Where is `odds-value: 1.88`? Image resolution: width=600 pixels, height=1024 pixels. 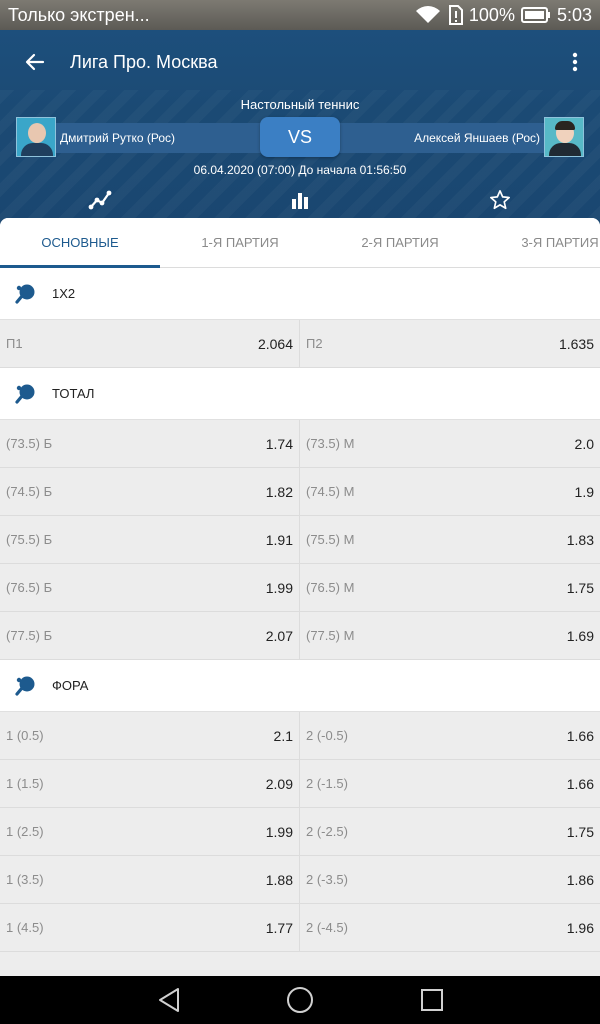
odds-value: 1.88 is located at coordinates (279, 879).